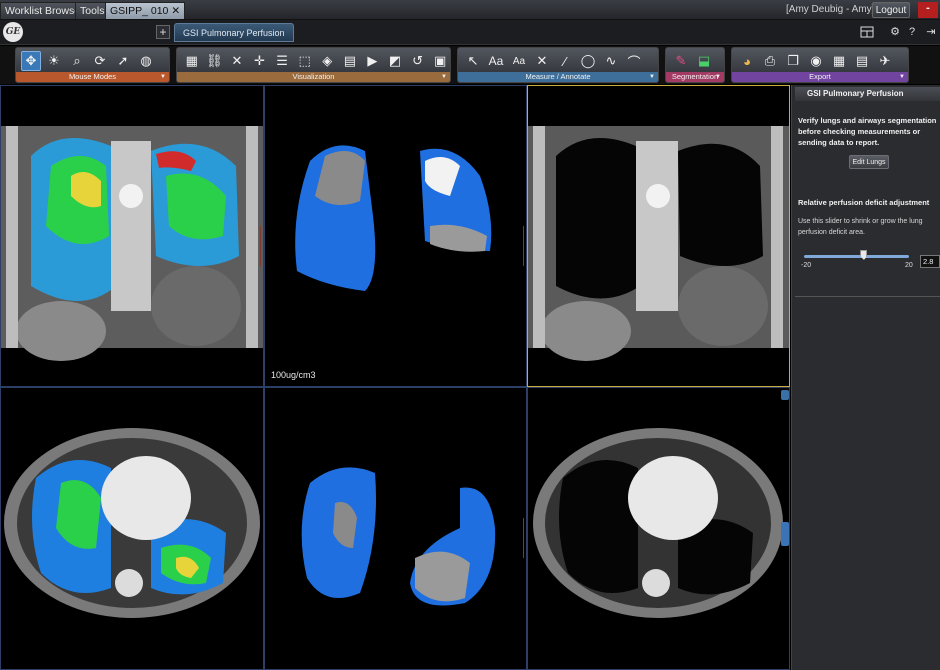 Image resolution: width=940 pixels, height=670 pixels. Describe the element at coordinates (891, 10) in the screenshot. I see `logout-button: Logout` at that location.